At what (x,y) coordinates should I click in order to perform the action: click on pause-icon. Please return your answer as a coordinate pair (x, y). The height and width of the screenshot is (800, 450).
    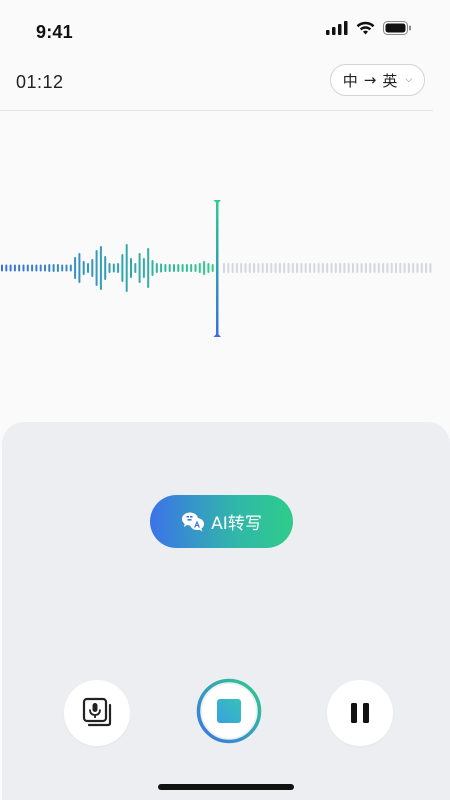
    Looking at the image, I should click on (360, 713).